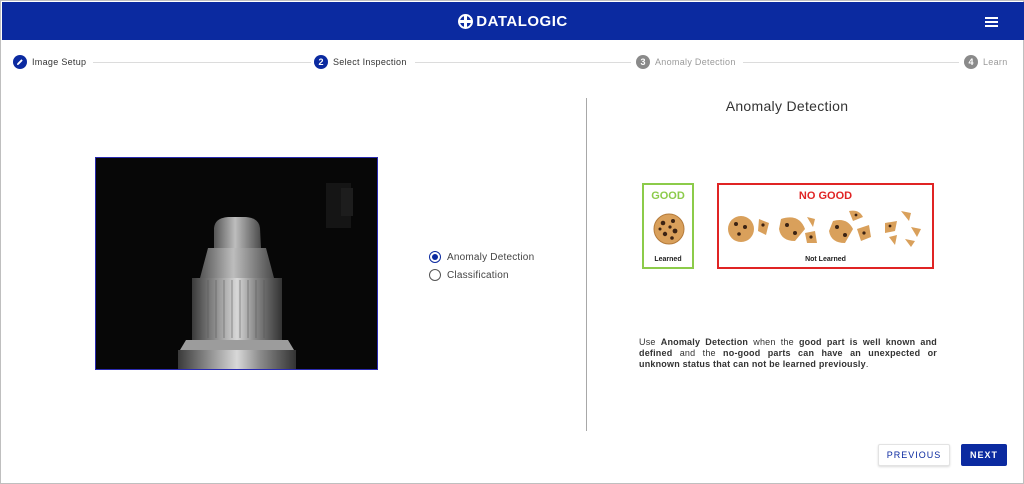 Image resolution: width=1024 pixels, height=484 pixels. Describe the element at coordinates (695, 62) in the screenshot. I see `step-label: Anomaly Detection` at that location.